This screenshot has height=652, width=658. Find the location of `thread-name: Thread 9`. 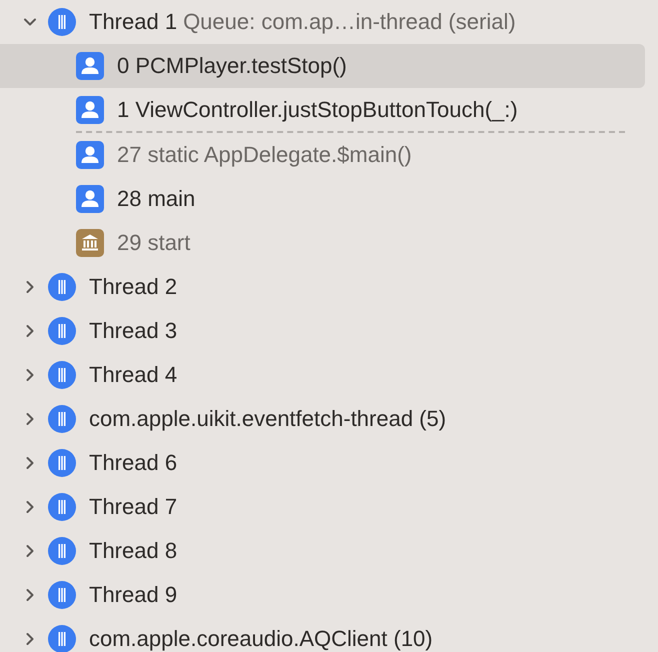

thread-name: Thread 9 is located at coordinates (133, 595).